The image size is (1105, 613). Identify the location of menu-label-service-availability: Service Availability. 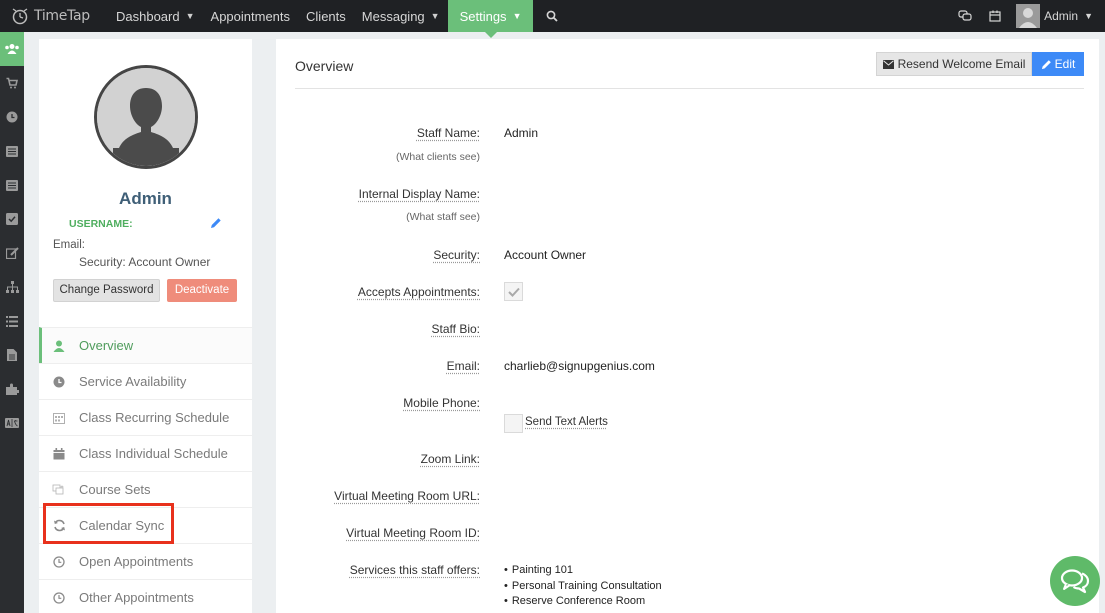
(133, 381).